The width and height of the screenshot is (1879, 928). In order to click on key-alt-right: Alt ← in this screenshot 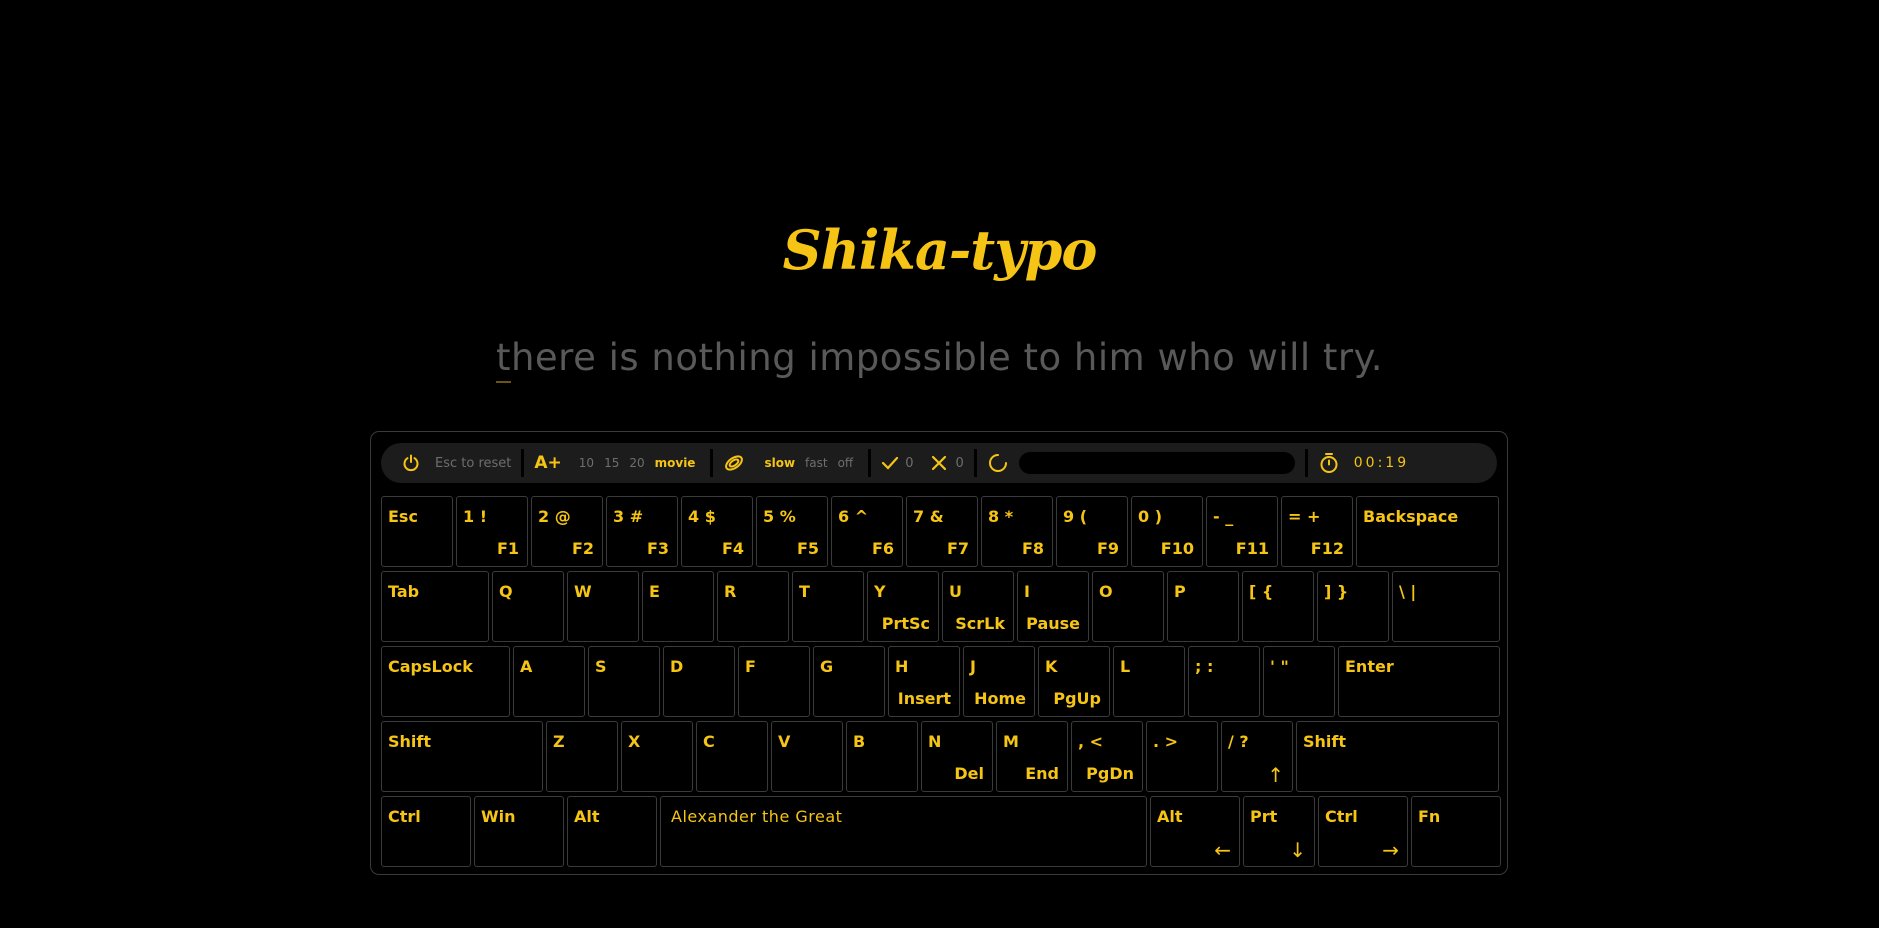, I will do `click(1195, 831)`.